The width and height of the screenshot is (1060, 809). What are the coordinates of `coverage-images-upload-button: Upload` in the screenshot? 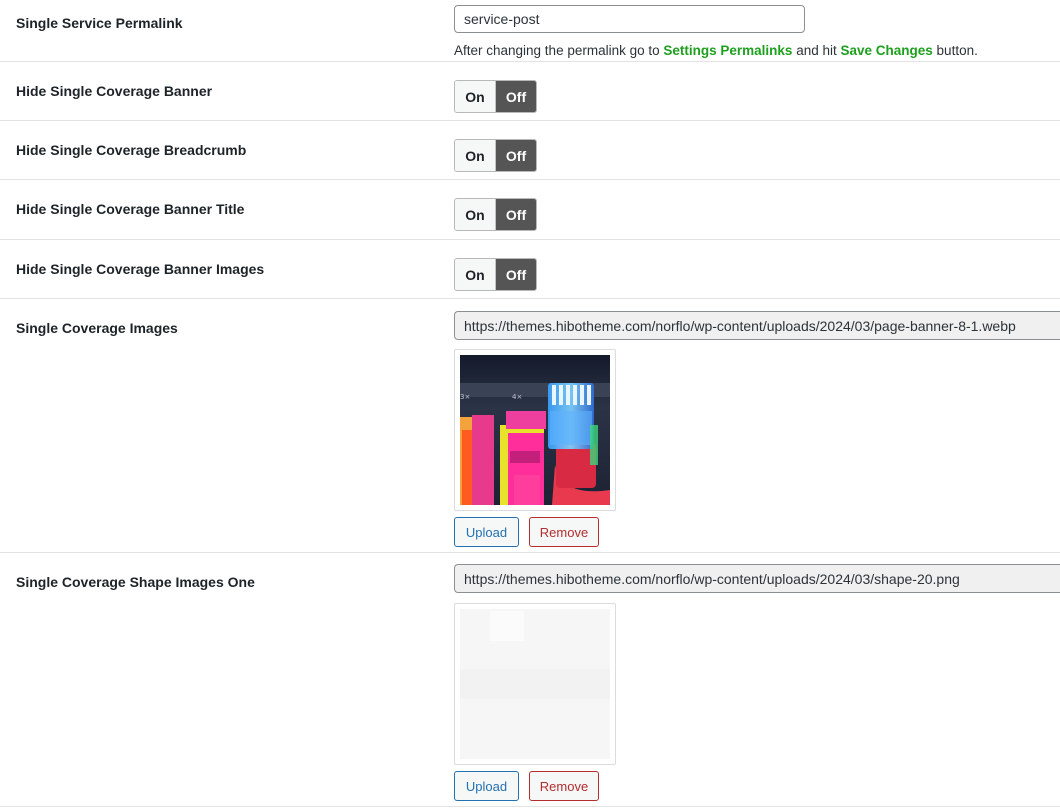 It's located at (486, 532).